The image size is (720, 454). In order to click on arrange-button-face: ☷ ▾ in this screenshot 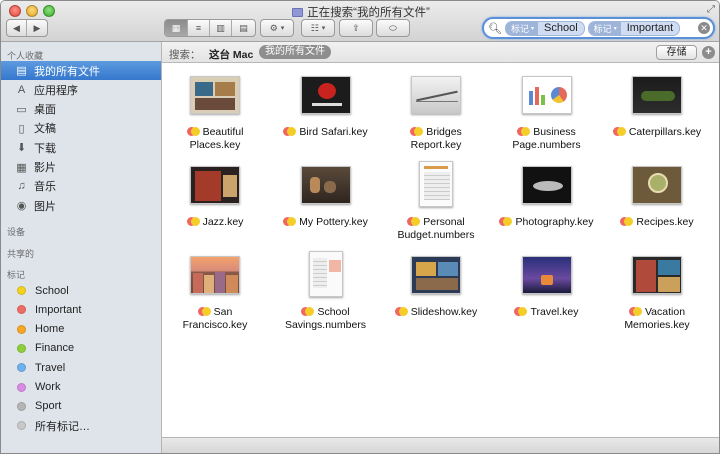, I will do `click(318, 28)`.